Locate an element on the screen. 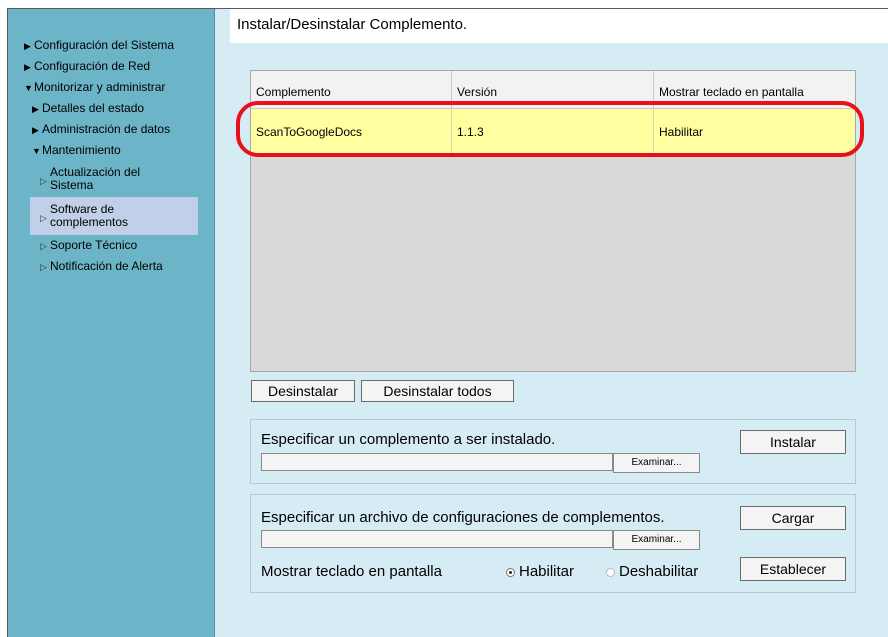 The height and width of the screenshot is (637, 888). sidebar-item-soporte-tecnico: ▷ Soporte Técnico is located at coordinates (88, 246).